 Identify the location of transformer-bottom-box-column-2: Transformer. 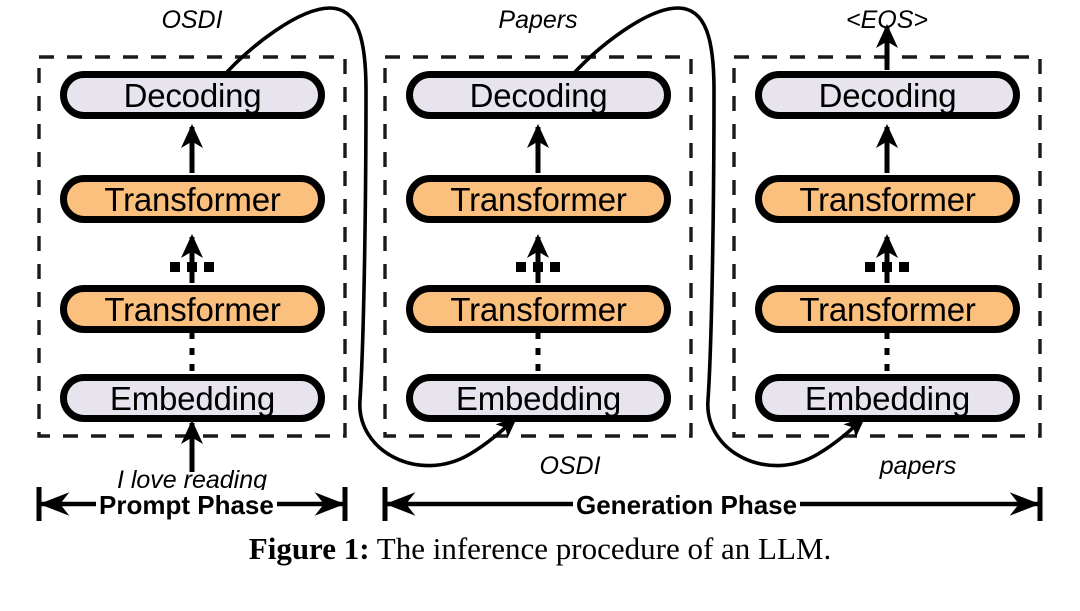
(538, 309).